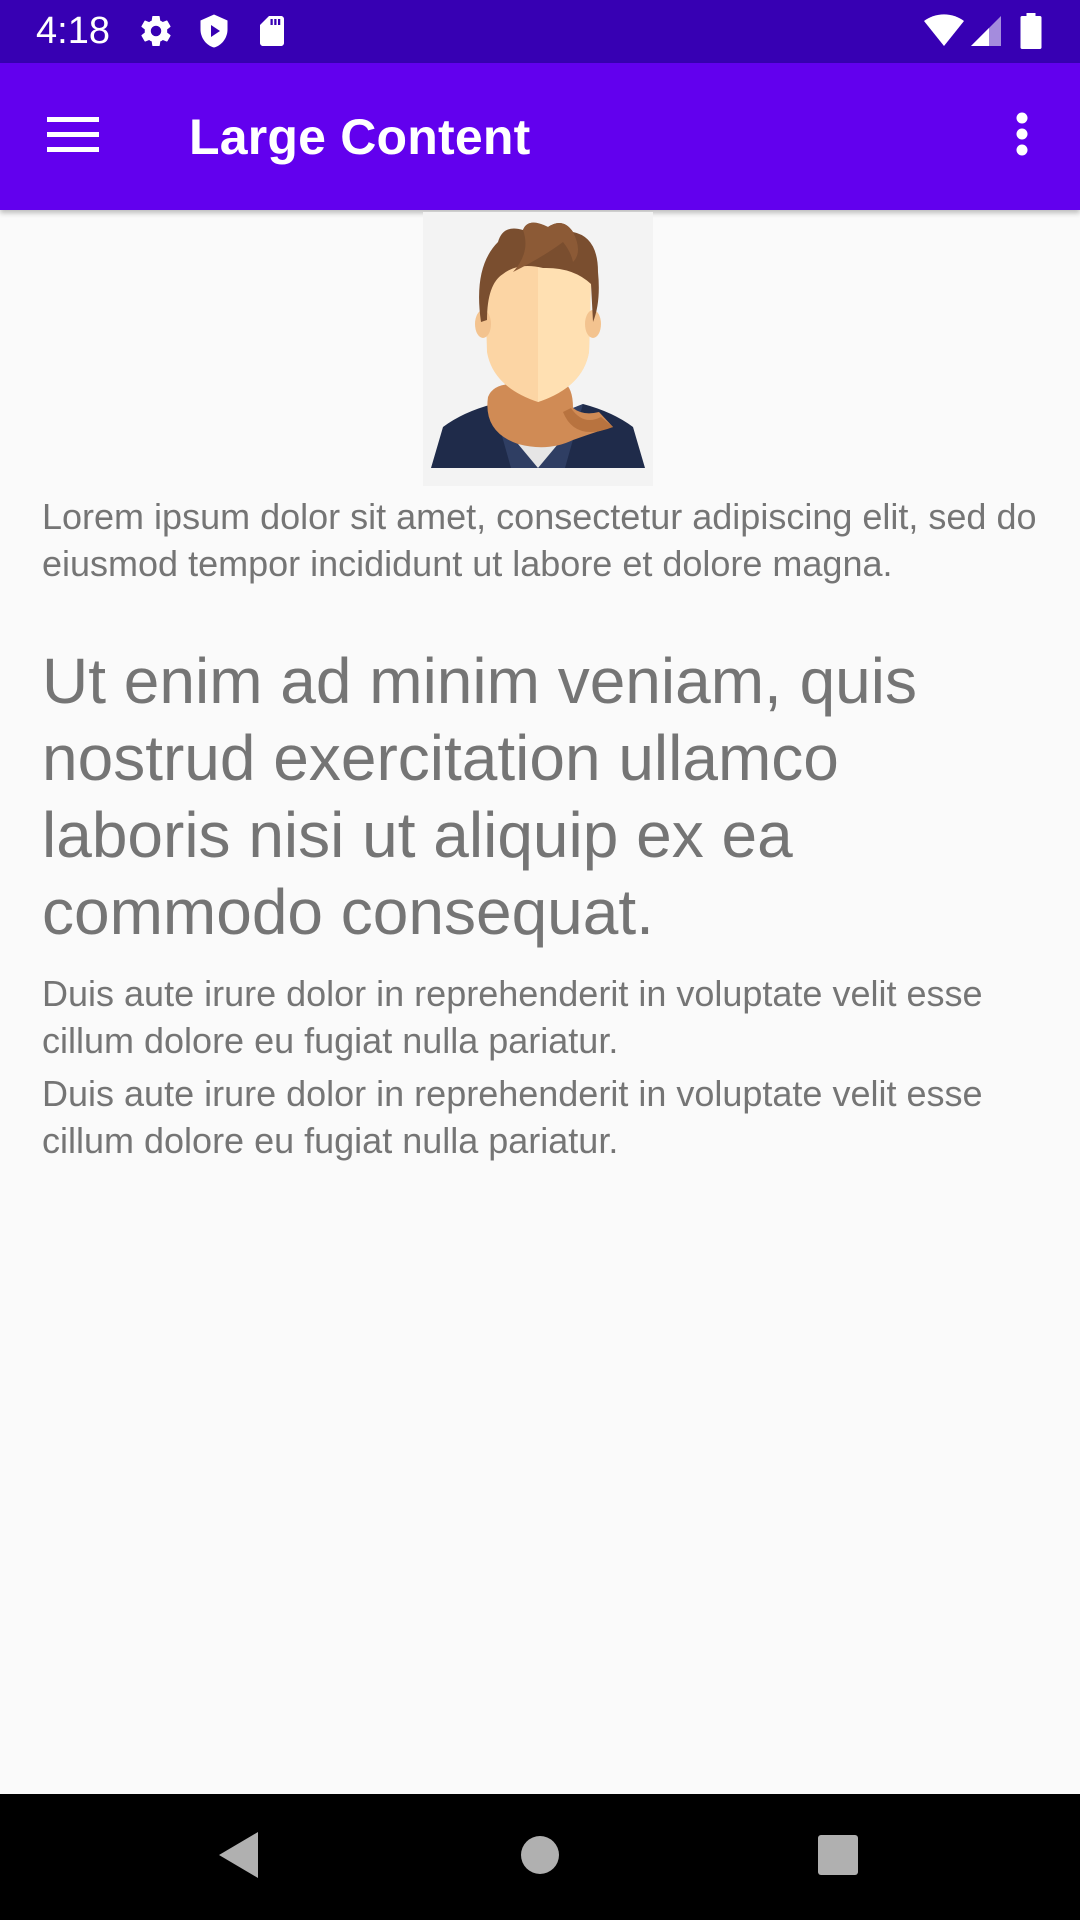 The width and height of the screenshot is (1080, 1920). I want to click on navigation-bar, so click(540, 1857).